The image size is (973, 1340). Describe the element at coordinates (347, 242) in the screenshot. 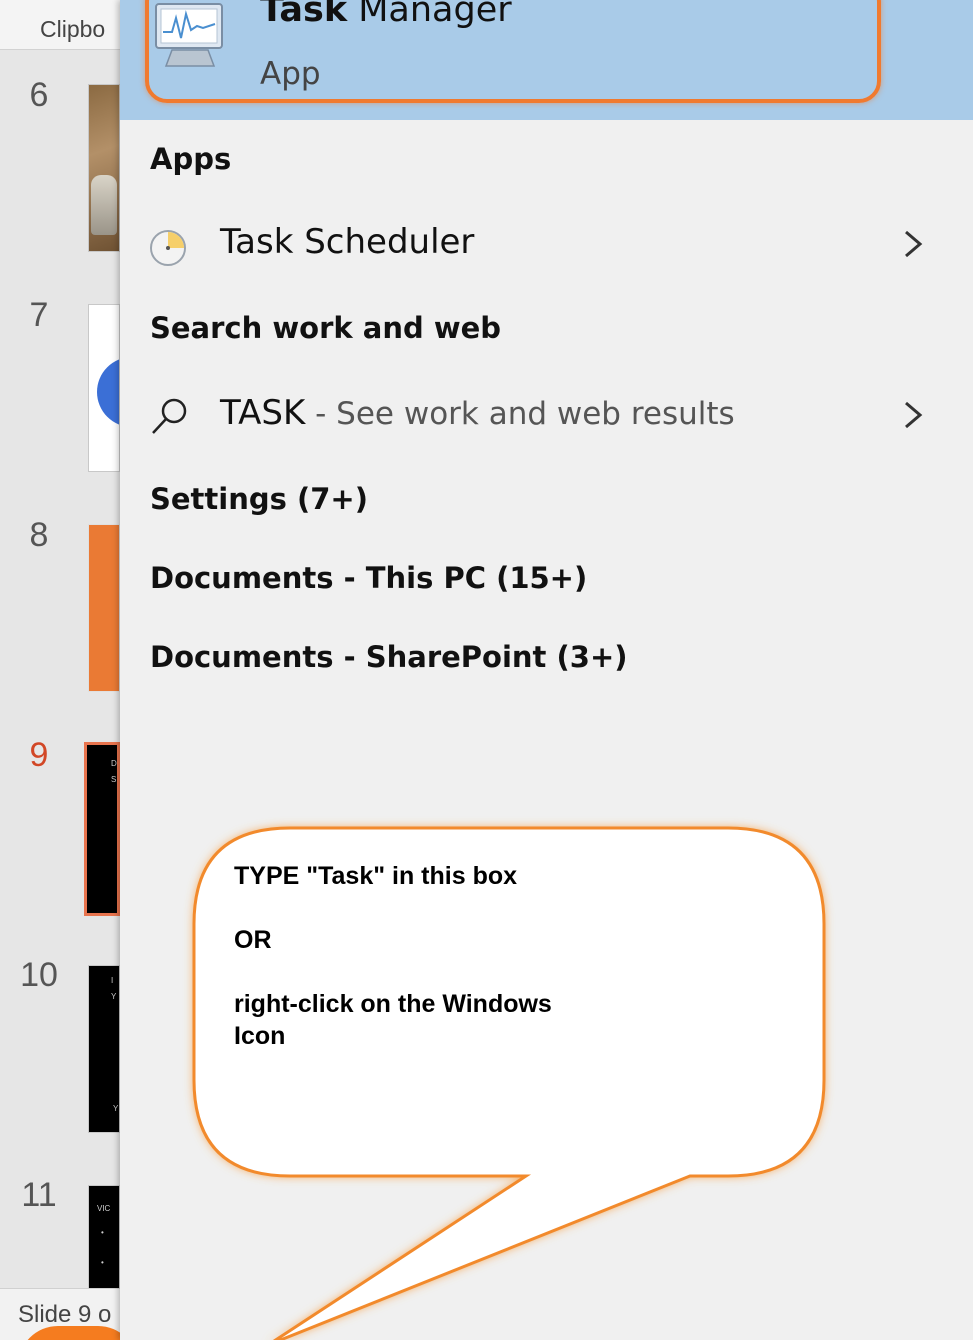

I see `task-scheduler-label: Task Scheduler` at that location.